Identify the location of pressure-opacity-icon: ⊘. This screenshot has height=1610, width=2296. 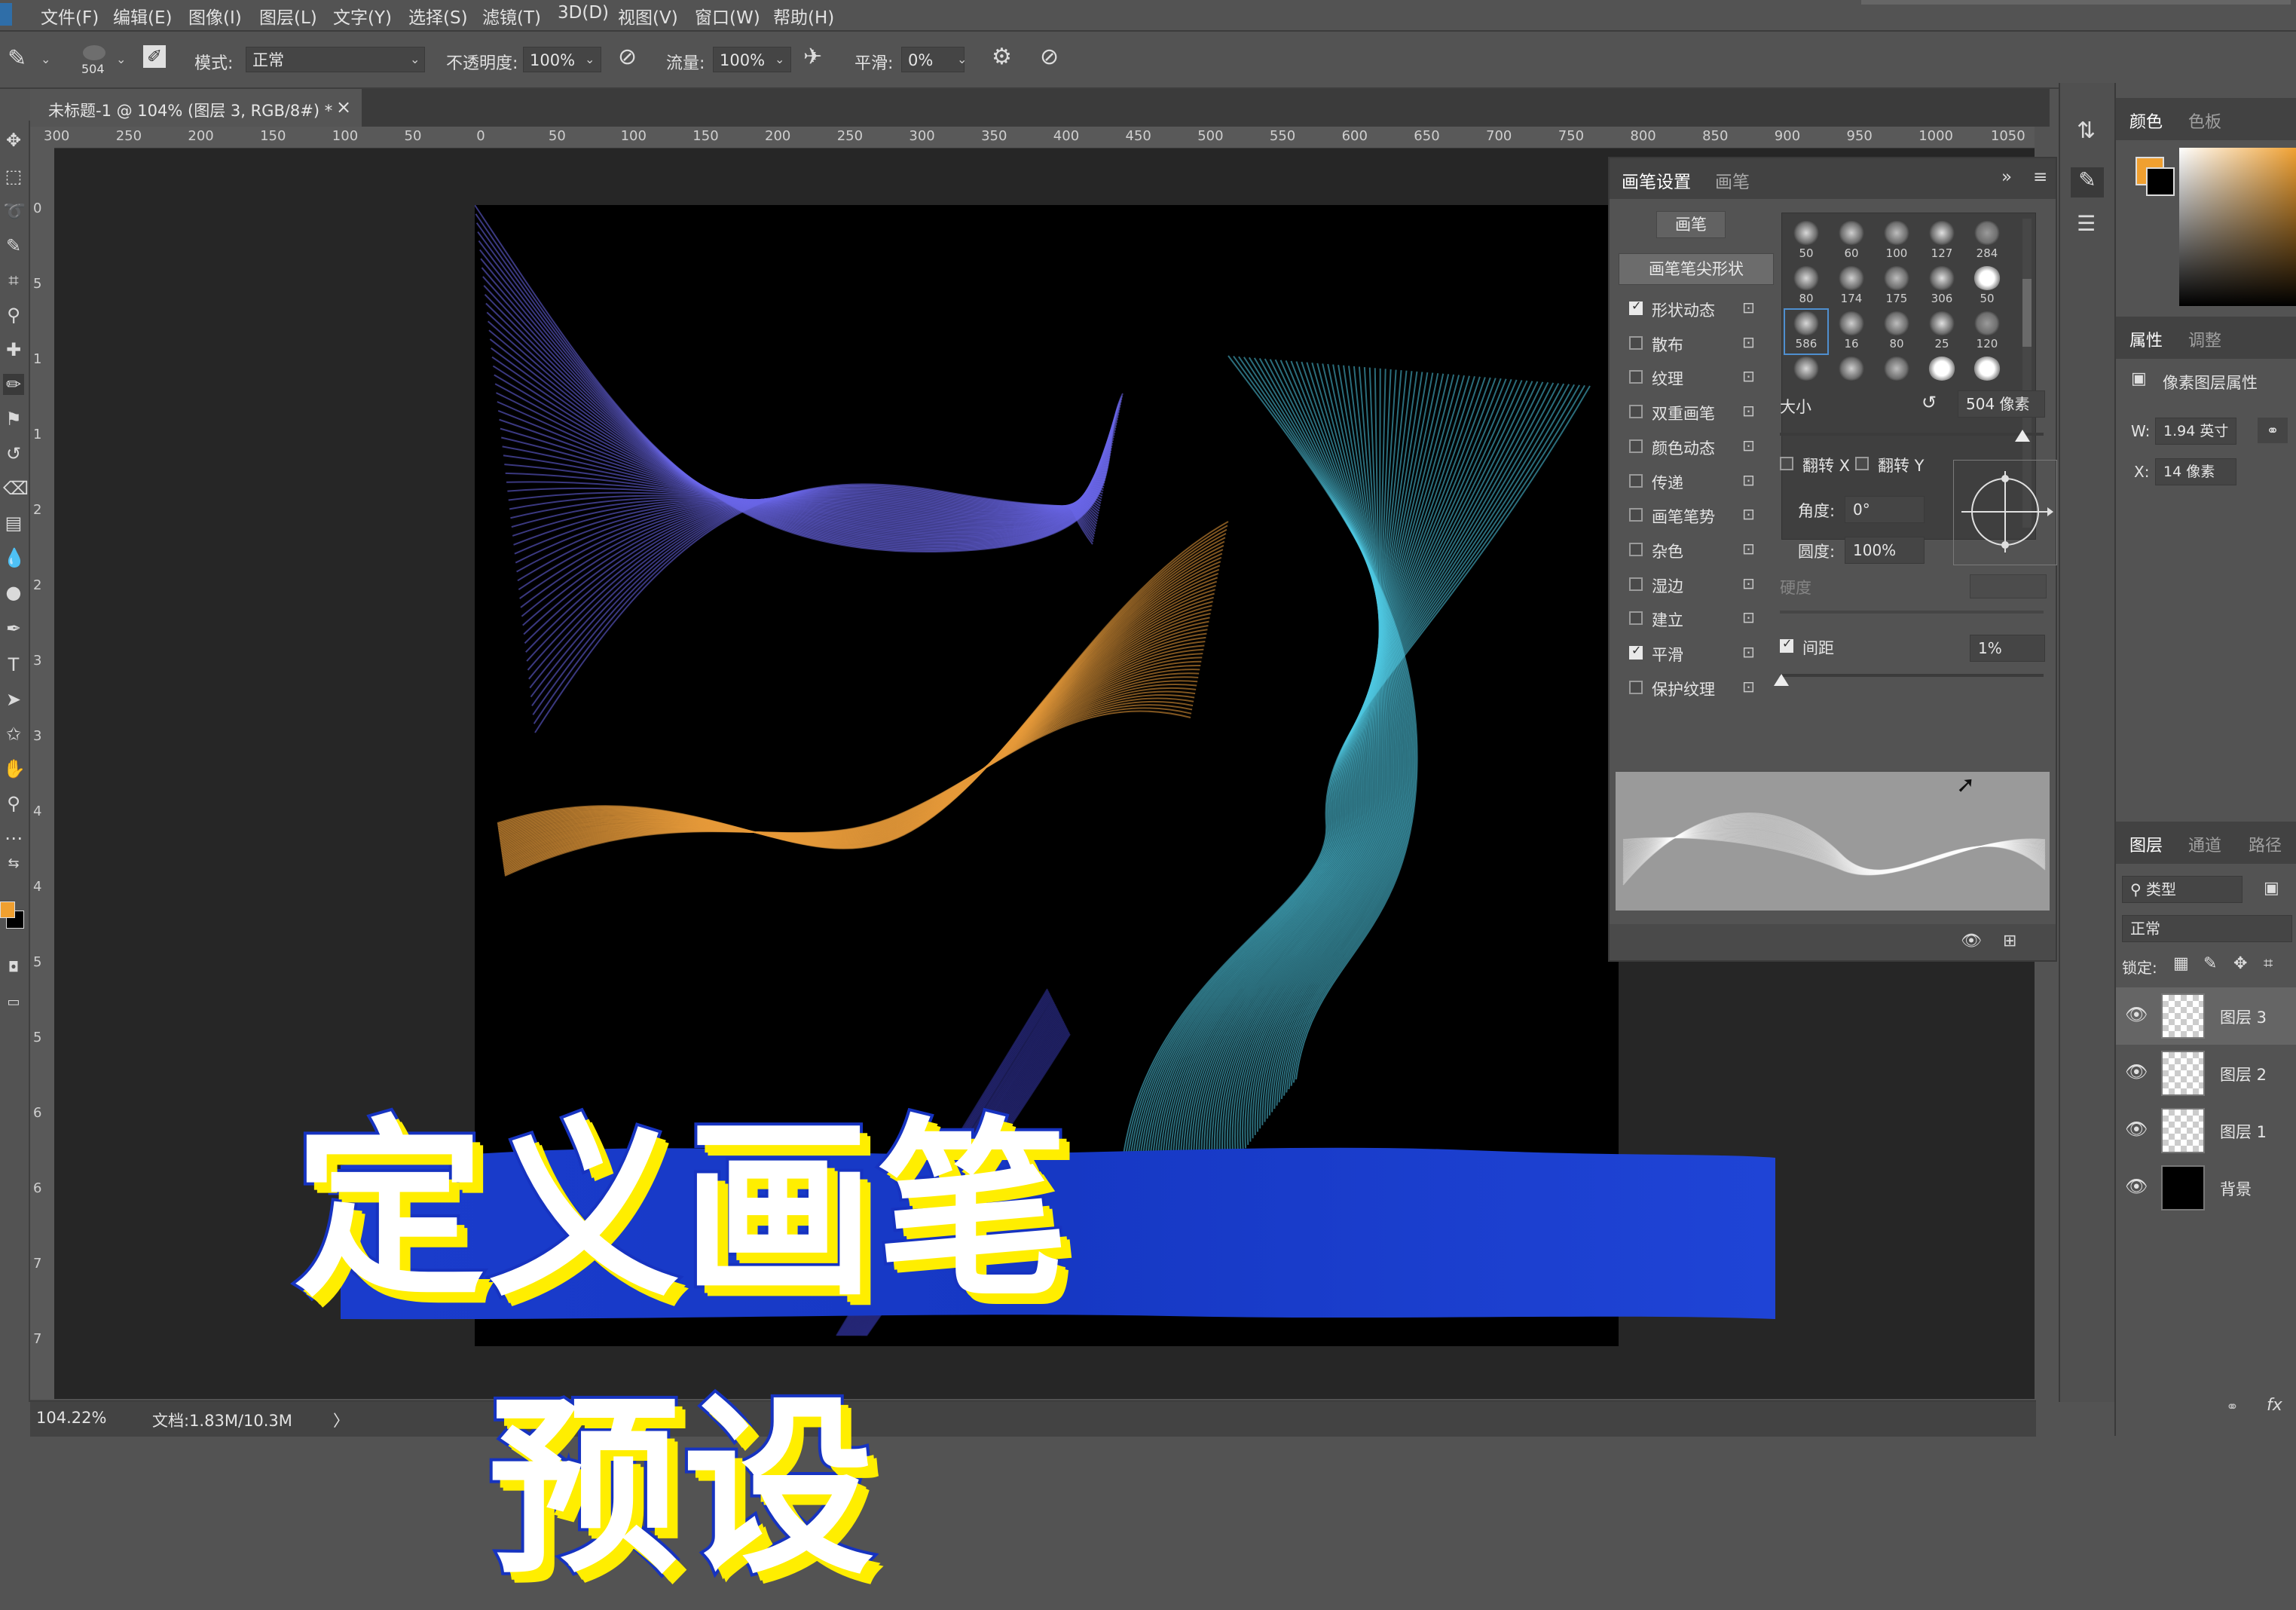
(627, 57).